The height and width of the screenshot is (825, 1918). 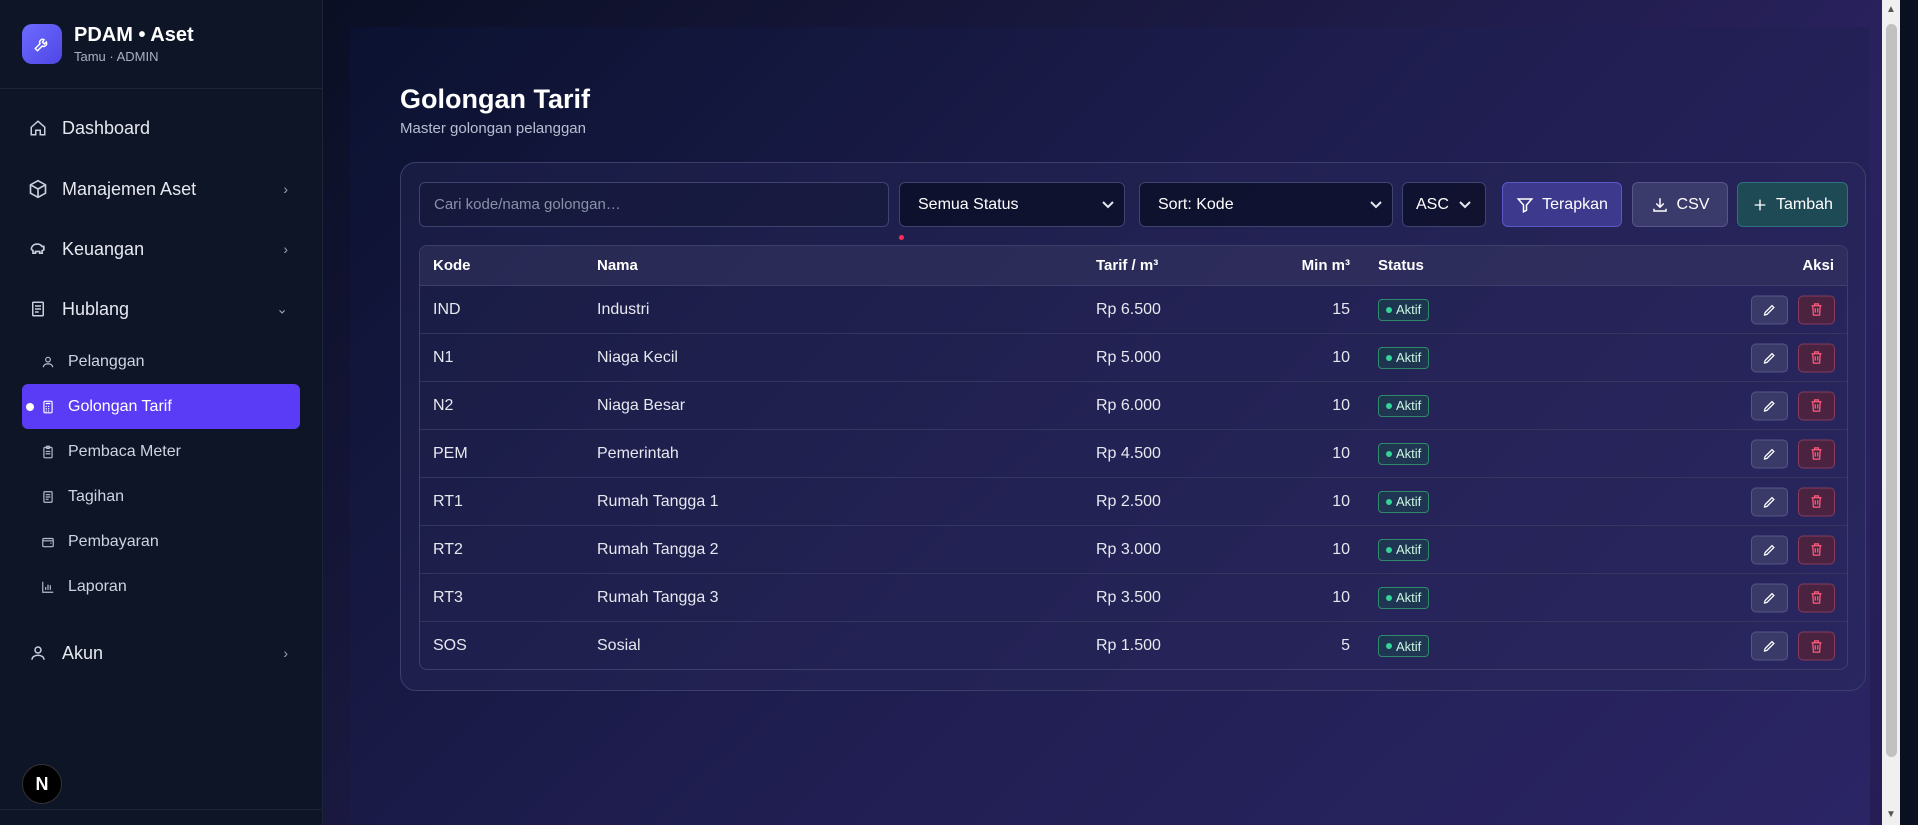 What do you see at coordinates (1266, 204) in the screenshot?
I see `sort-select: Sort: Kode` at bounding box center [1266, 204].